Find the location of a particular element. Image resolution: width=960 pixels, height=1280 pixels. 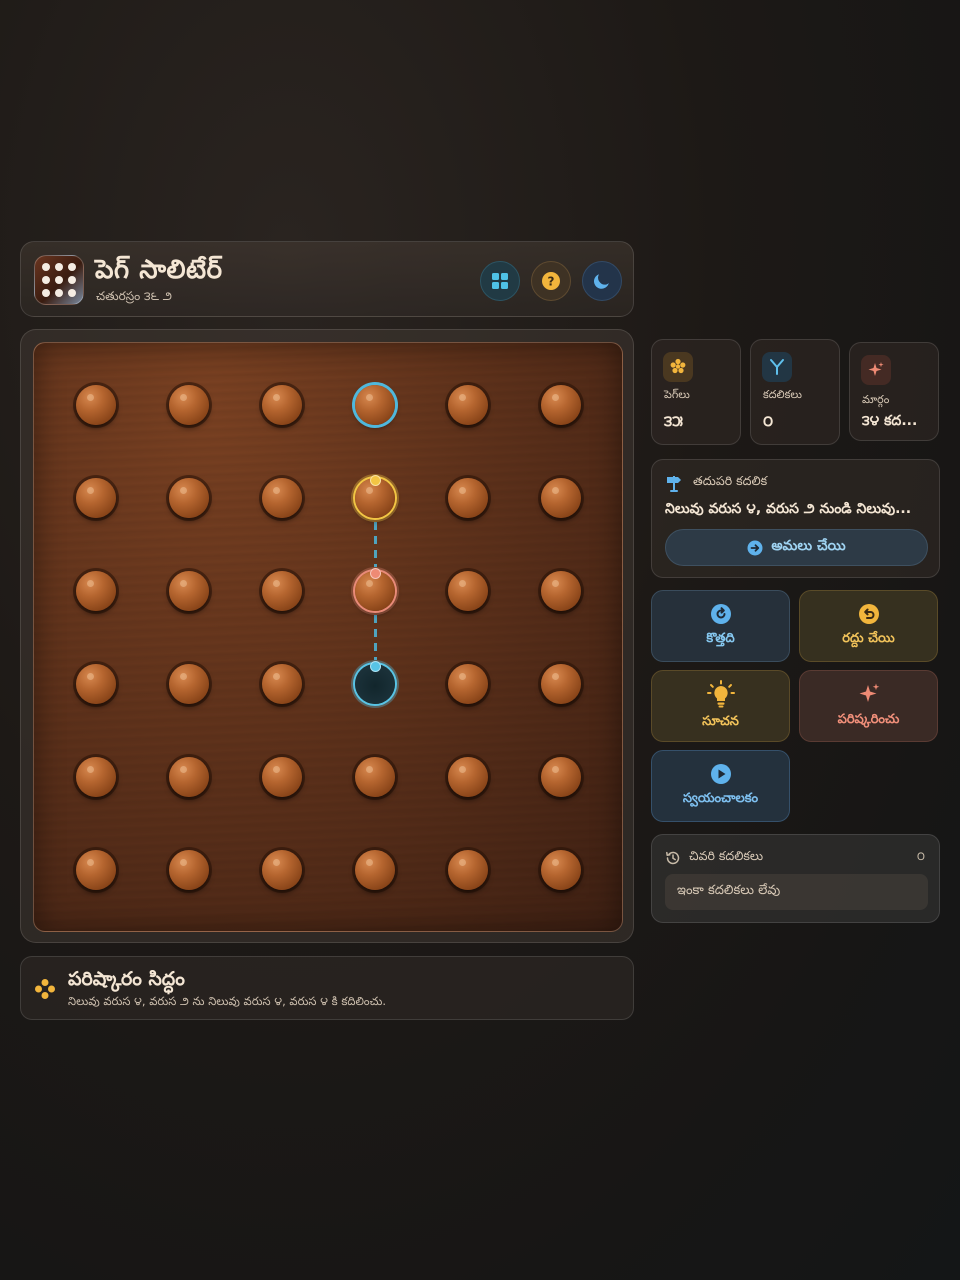

history-icon is located at coordinates (673, 857).